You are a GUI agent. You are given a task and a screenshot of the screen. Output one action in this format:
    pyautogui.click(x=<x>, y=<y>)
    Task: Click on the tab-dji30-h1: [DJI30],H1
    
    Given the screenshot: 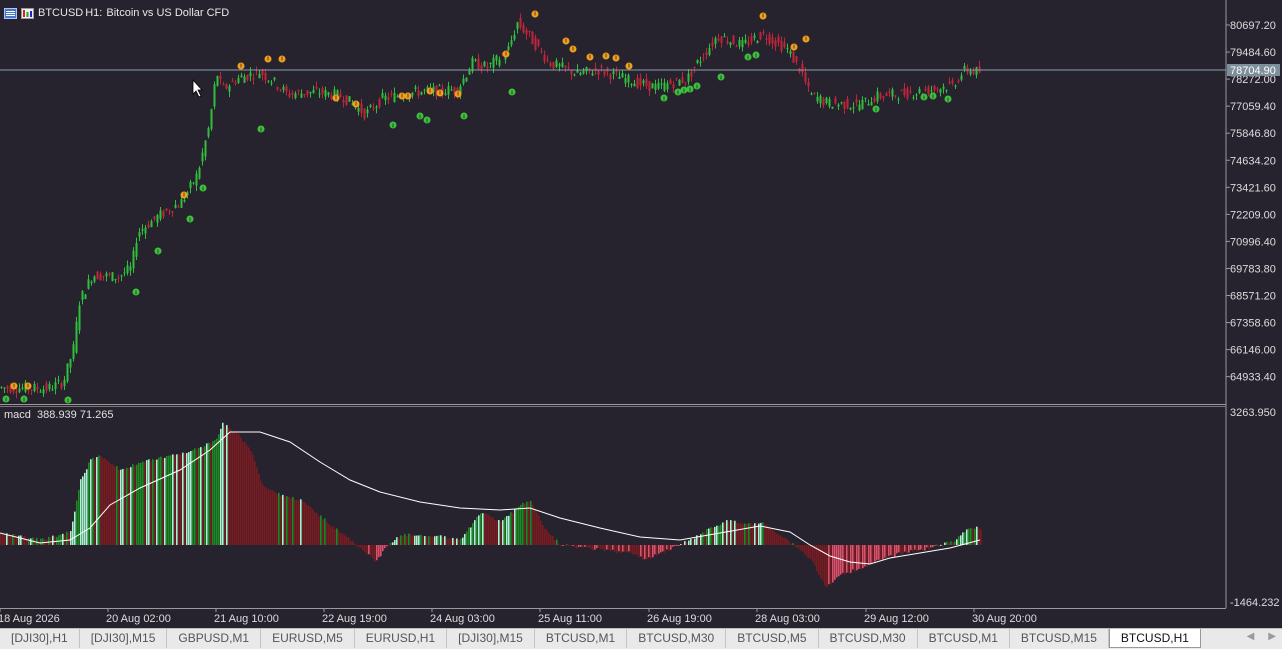 What is the action you would take?
    pyautogui.click(x=40, y=638)
    